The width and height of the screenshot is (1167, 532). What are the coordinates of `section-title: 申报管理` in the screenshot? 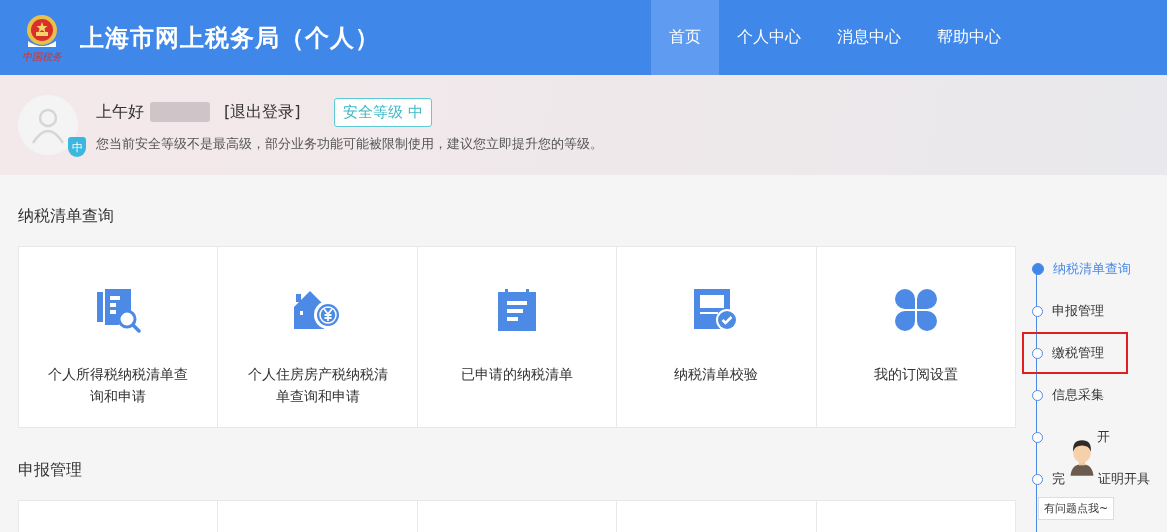 It's located at (50, 470).